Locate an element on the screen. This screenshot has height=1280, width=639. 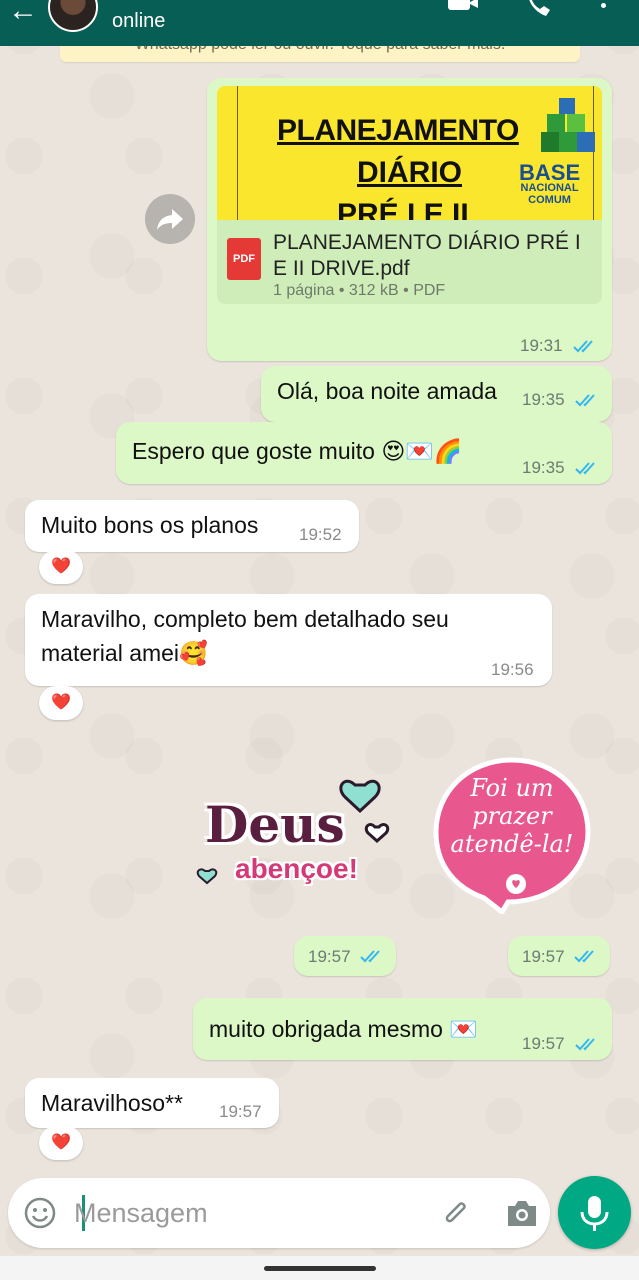
outgoing-message: Olá, boa noite amada 19:35 is located at coordinates (436, 394).